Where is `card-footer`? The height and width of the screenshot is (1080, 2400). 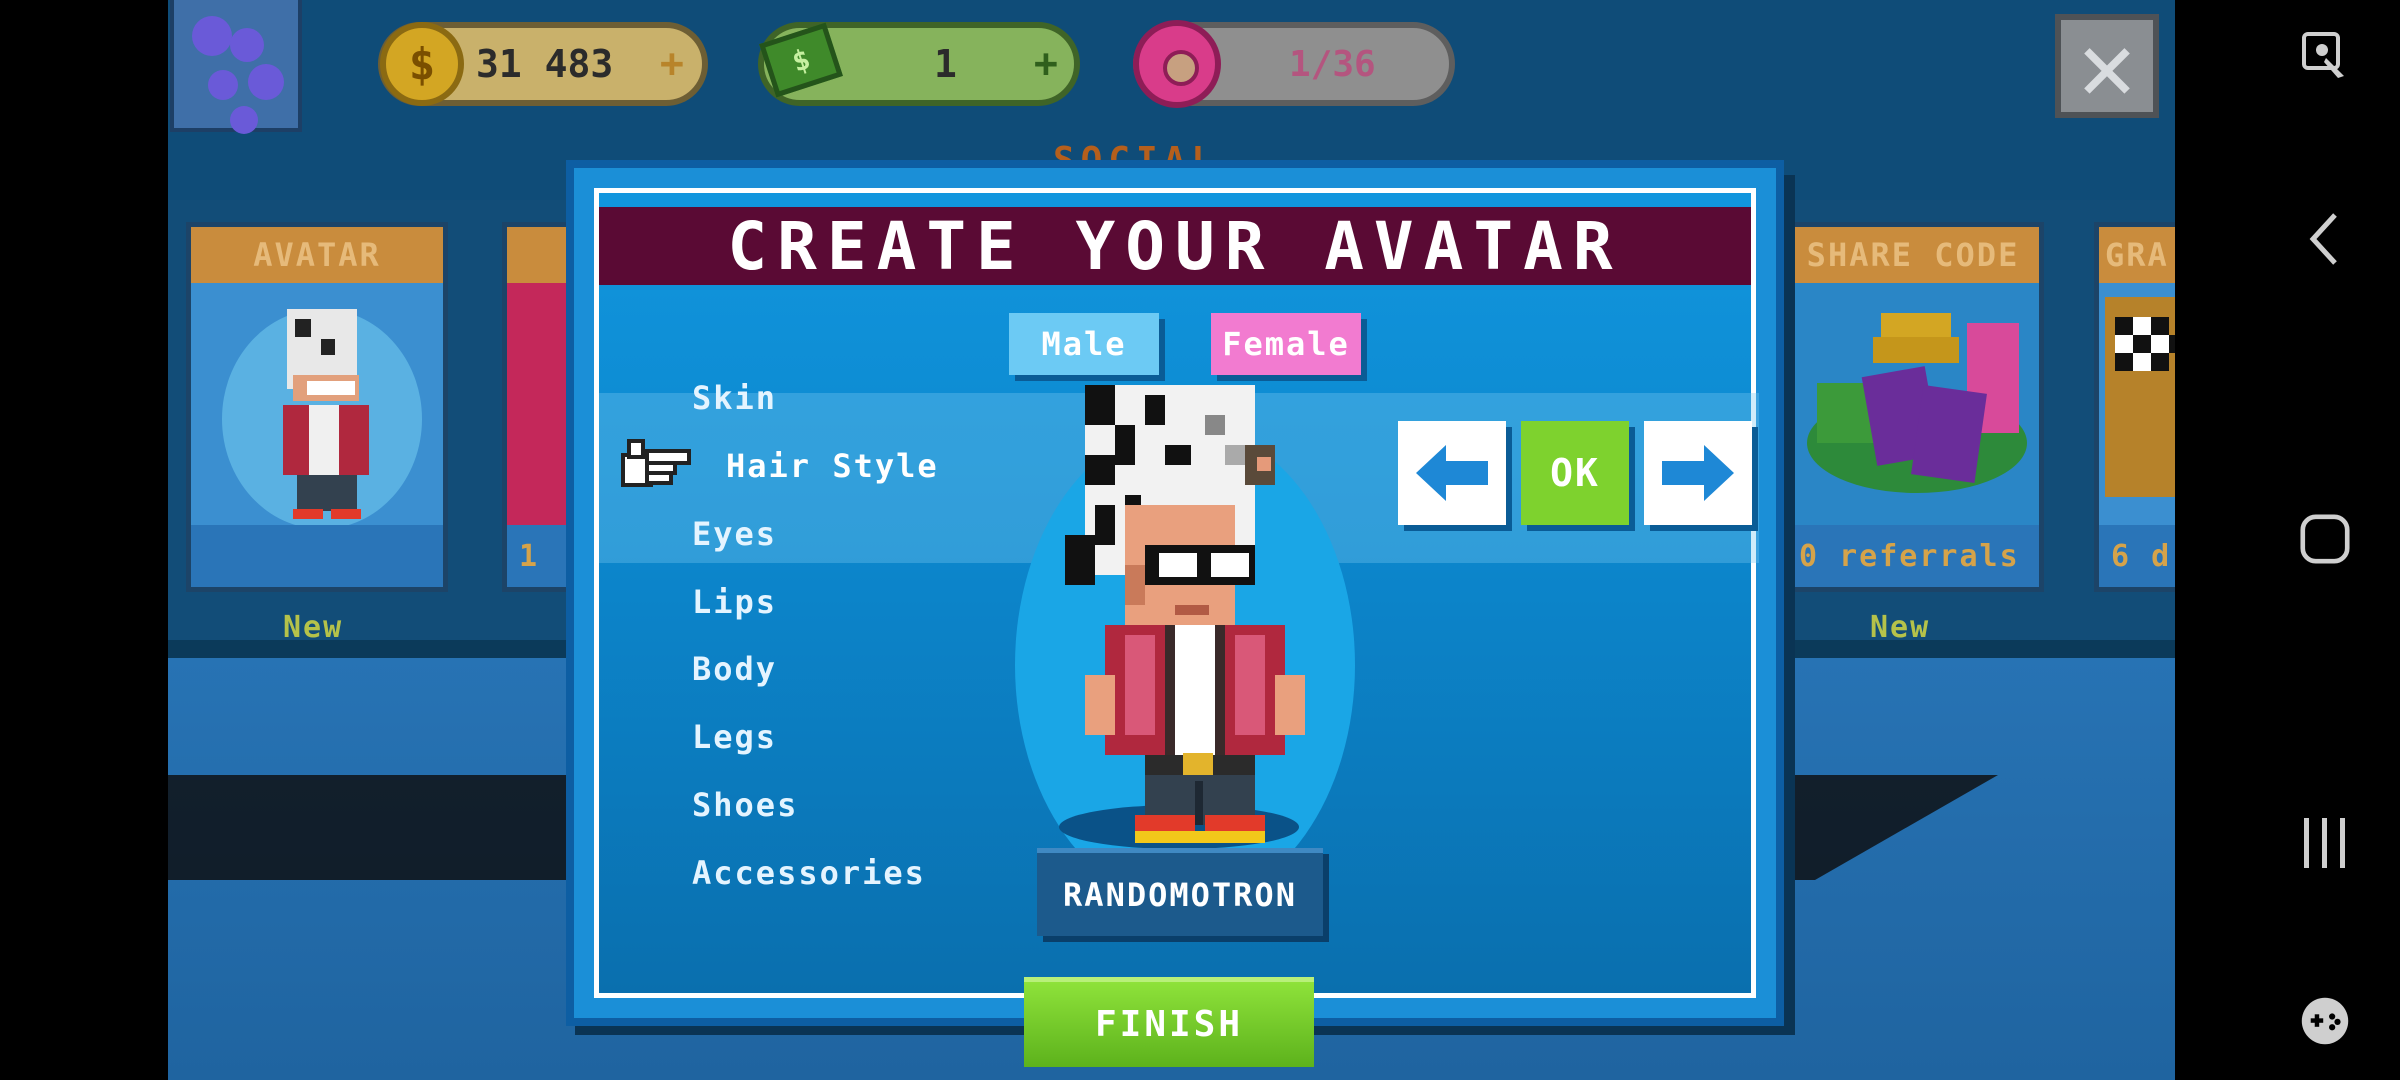
card-footer is located at coordinates (317, 556).